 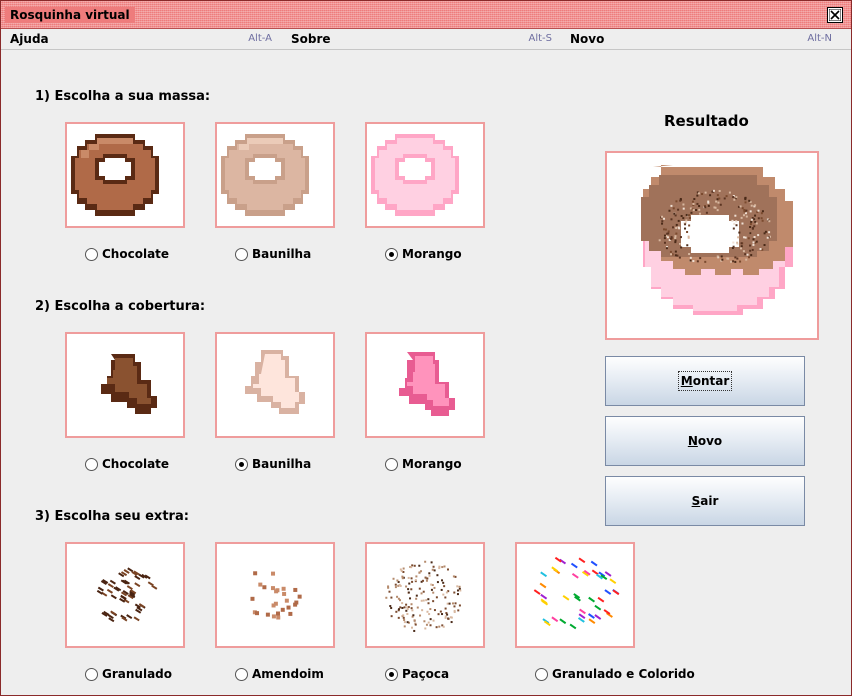 I want to click on result-title: Resultado, so click(x=706, y=121).